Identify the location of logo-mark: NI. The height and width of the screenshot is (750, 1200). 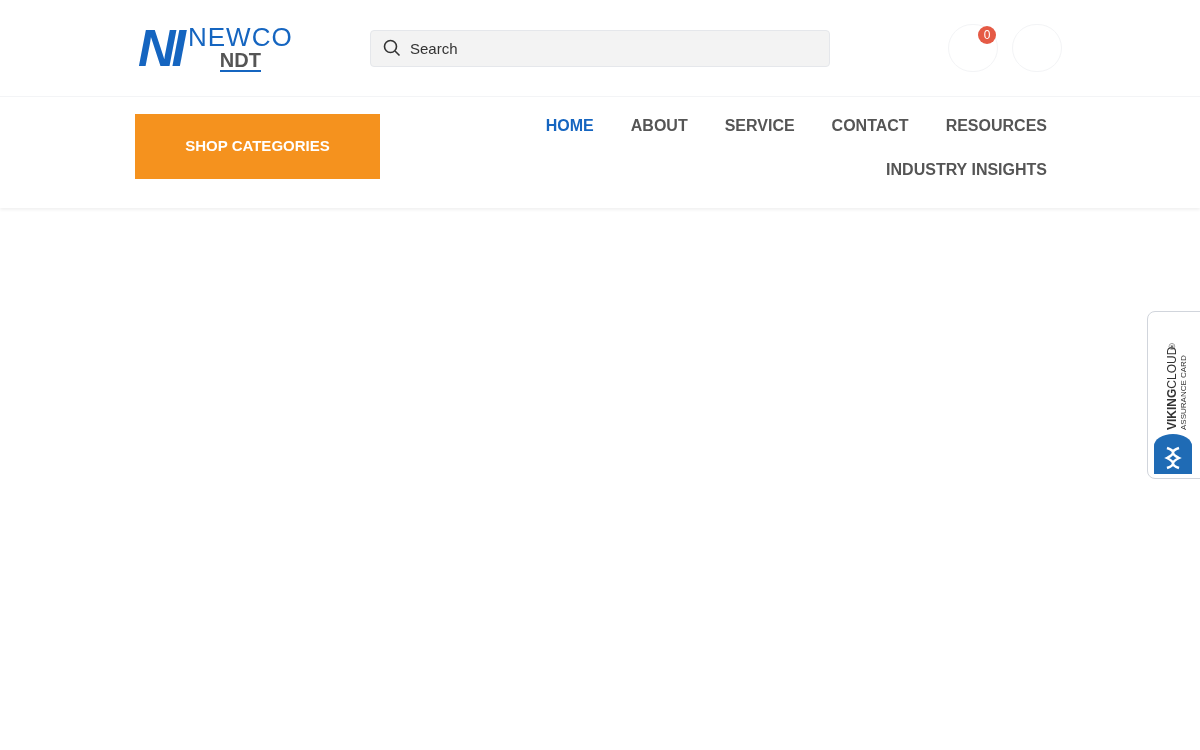
(160, 48).